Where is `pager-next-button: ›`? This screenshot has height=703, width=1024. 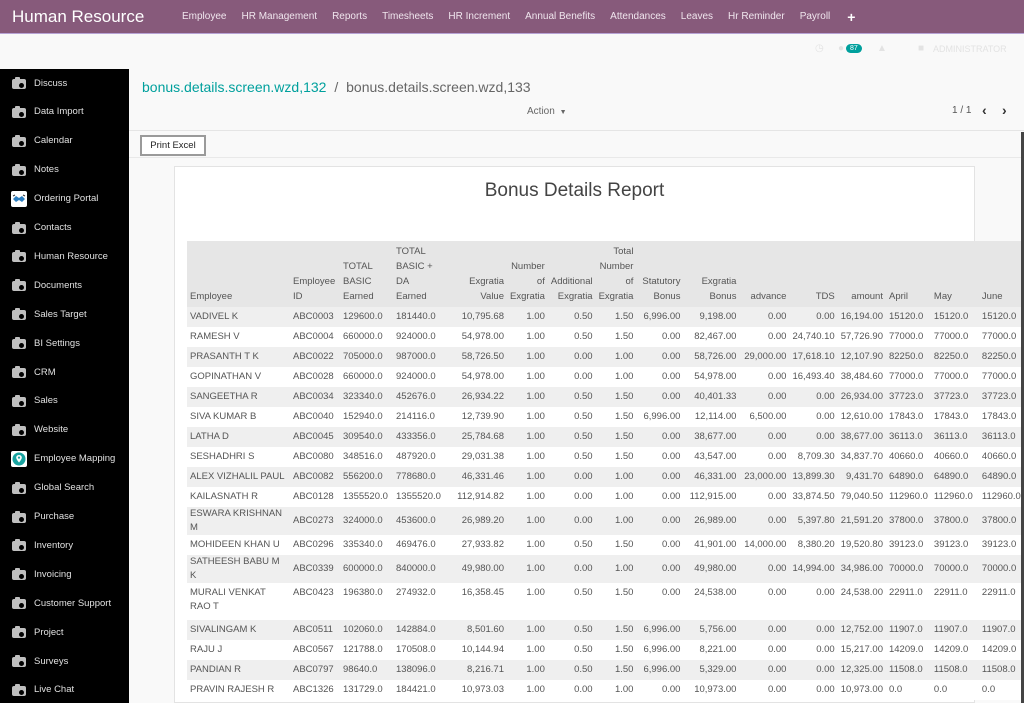 pager-next-button: › is located at coordinates (1004, 110).